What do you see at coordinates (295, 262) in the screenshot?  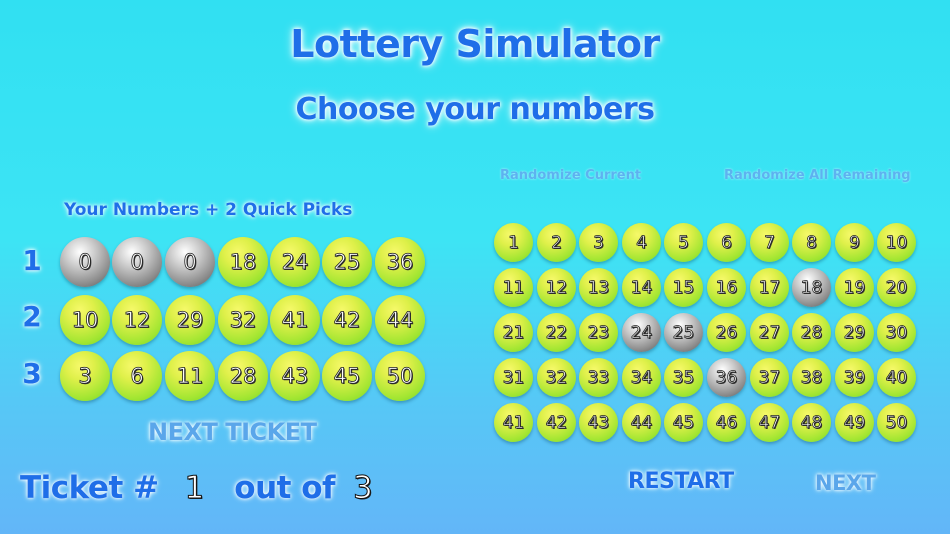 I see `ticket-ball: 24` at bounding box center [295, 262].